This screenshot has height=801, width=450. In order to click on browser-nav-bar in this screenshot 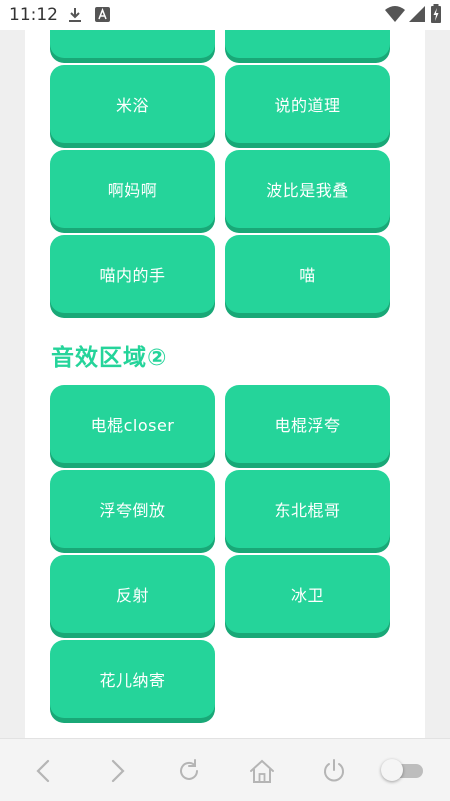, I will do `click(225, 769)`.